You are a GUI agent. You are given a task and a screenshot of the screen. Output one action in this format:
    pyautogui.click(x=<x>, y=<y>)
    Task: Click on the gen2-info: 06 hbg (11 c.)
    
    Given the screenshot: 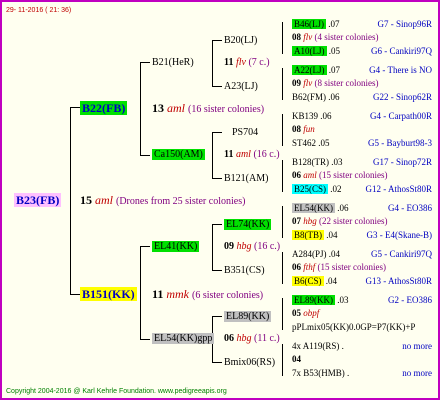 What is the action you would take?
    pyautogui.click(x=252, y=338)
    